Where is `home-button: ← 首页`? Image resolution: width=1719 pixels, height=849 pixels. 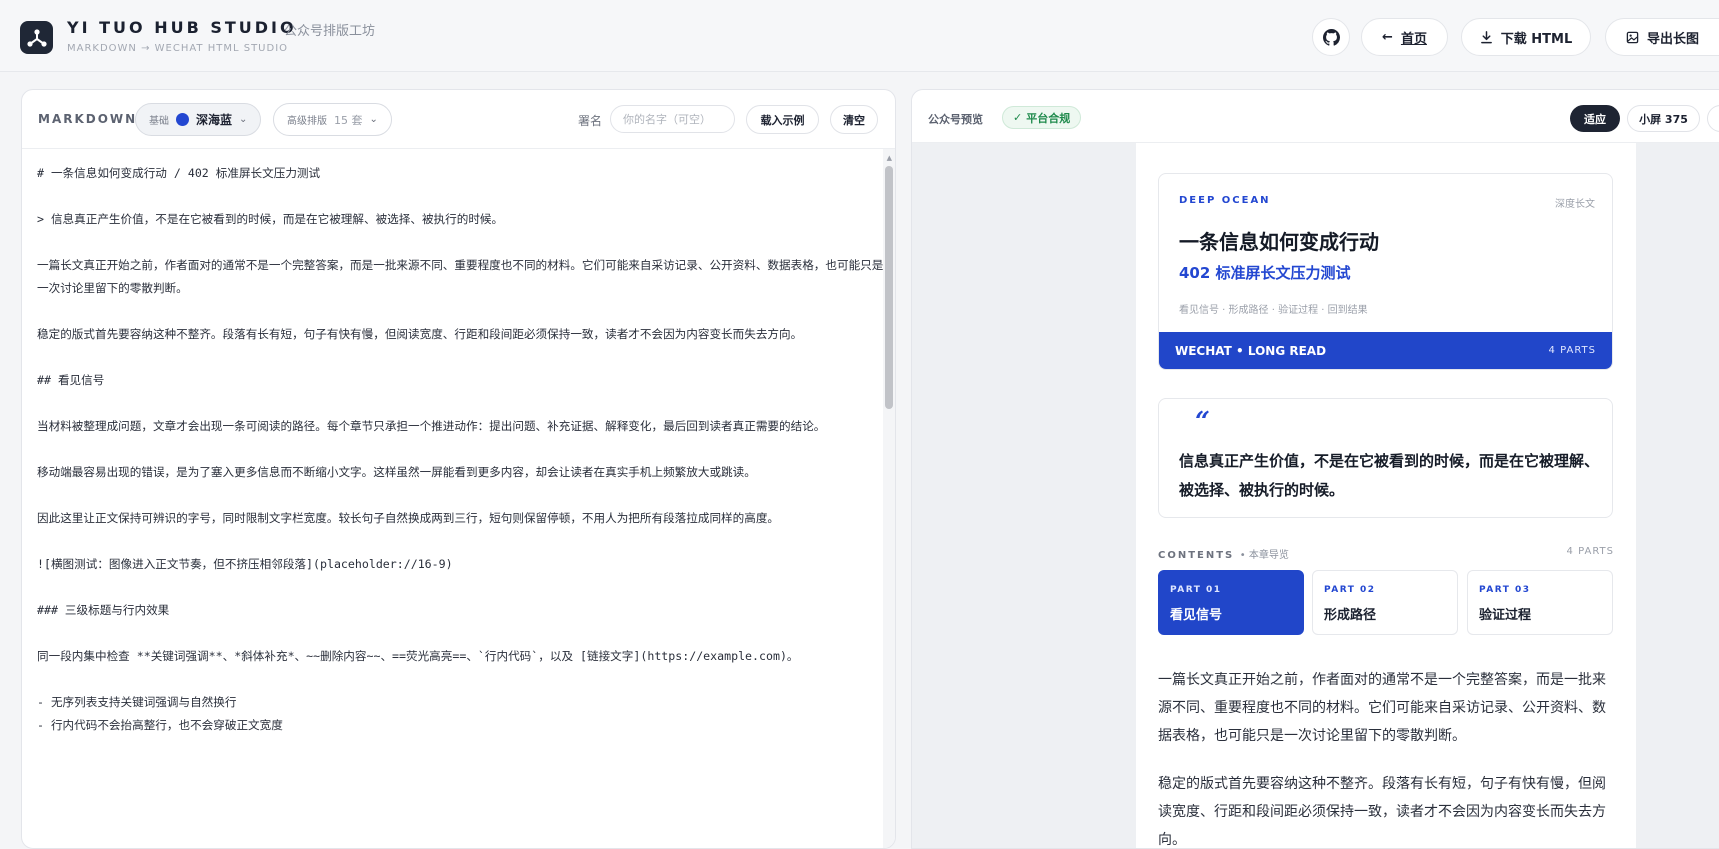
home-button: ← 首页 is located at coordinates (1404, 37).